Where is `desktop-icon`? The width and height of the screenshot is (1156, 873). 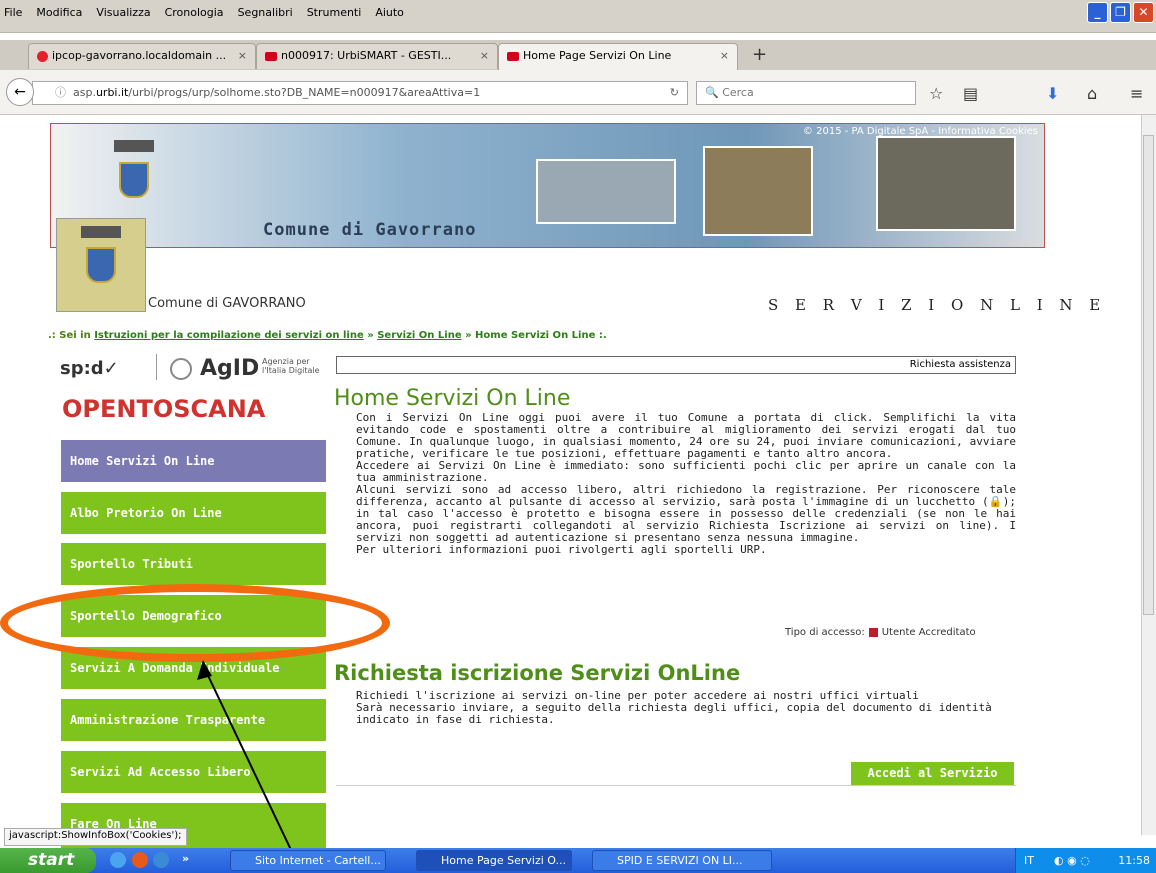 desktop-icon is located at coordinates (118, 860).